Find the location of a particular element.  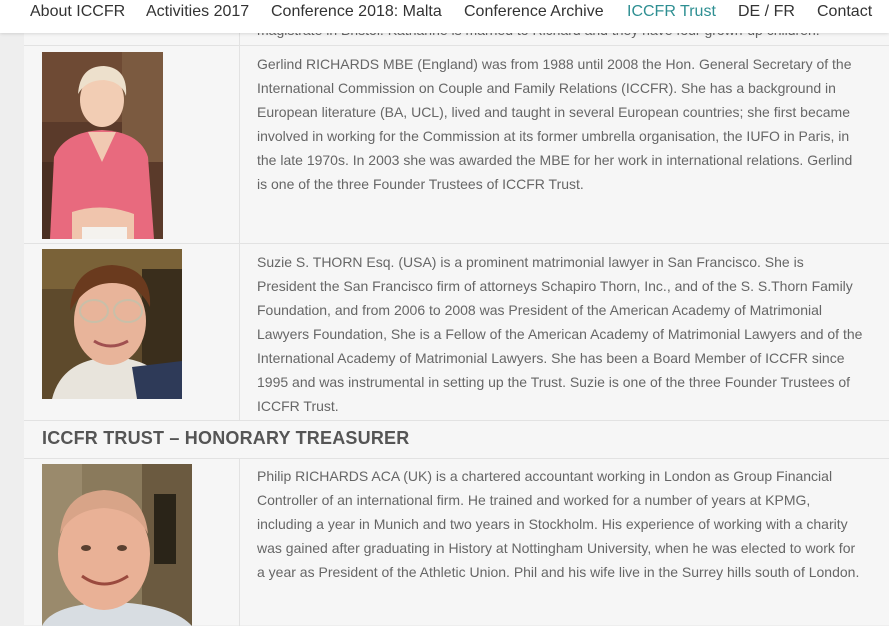

nav-language-switch: DE / FR is located at coordinates (766, 12).